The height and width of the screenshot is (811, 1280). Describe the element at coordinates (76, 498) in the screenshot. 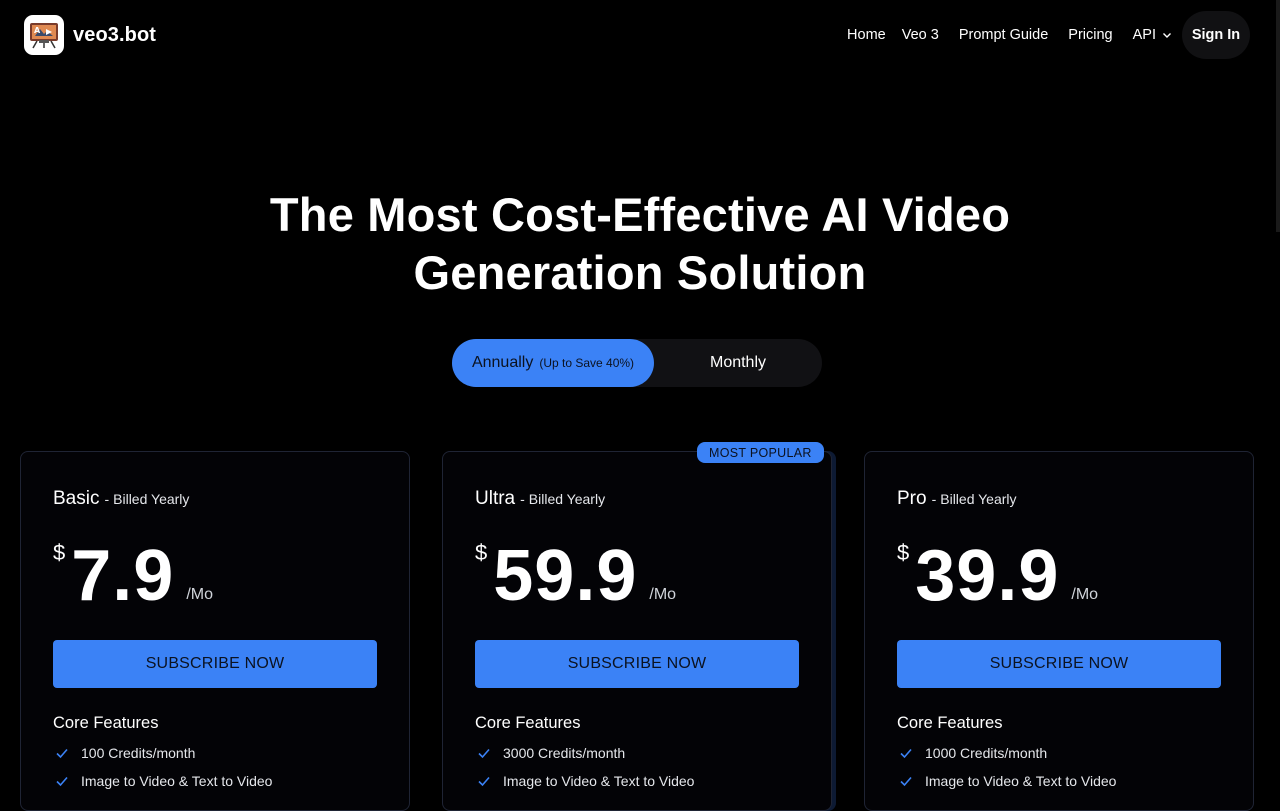

I see `plan-name: Basic` at that location.